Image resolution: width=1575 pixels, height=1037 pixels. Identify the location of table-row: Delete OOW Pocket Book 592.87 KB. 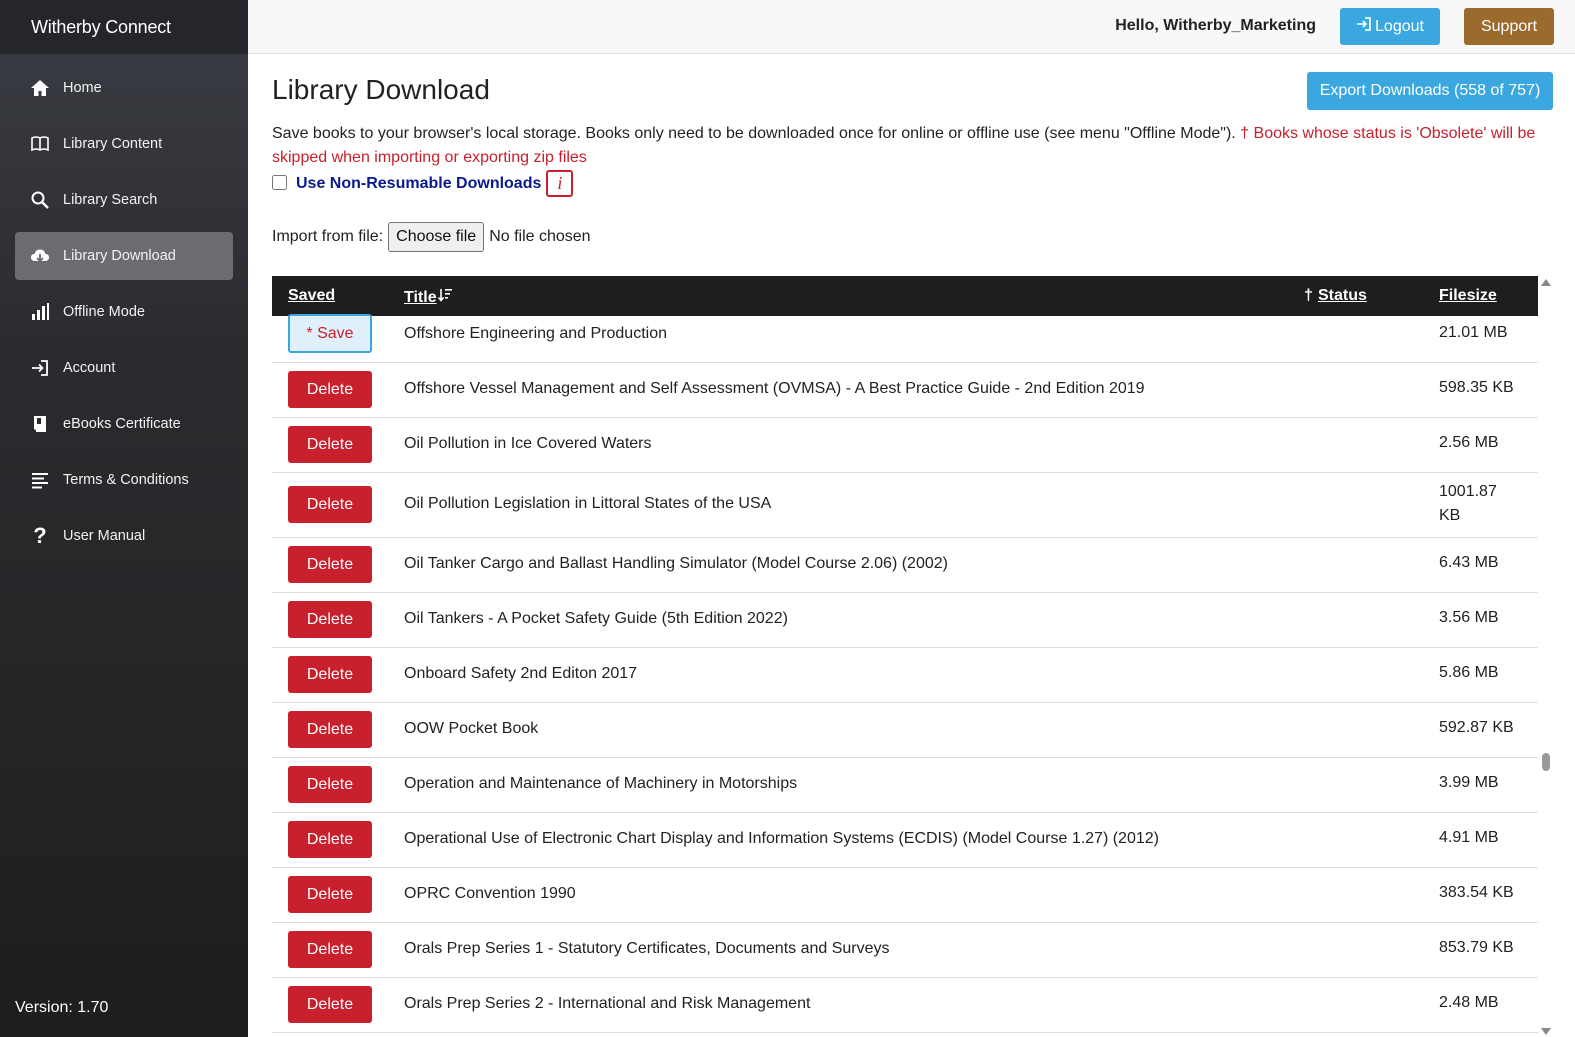
(905, 730).